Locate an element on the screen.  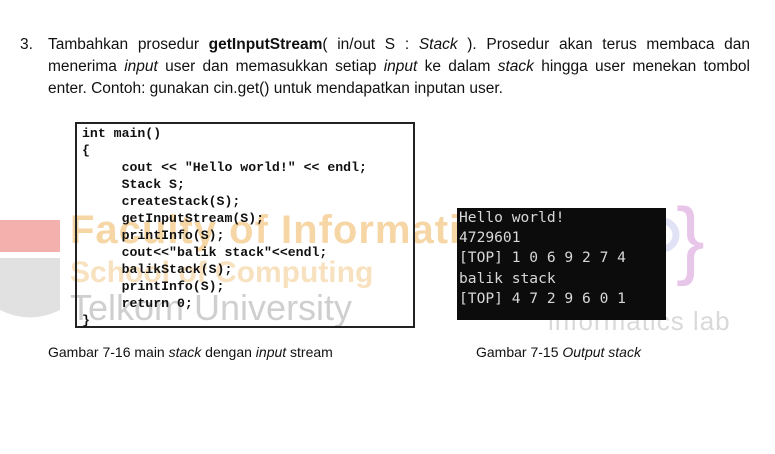
console-line: Hello world! is located at coordinates (512, 217).